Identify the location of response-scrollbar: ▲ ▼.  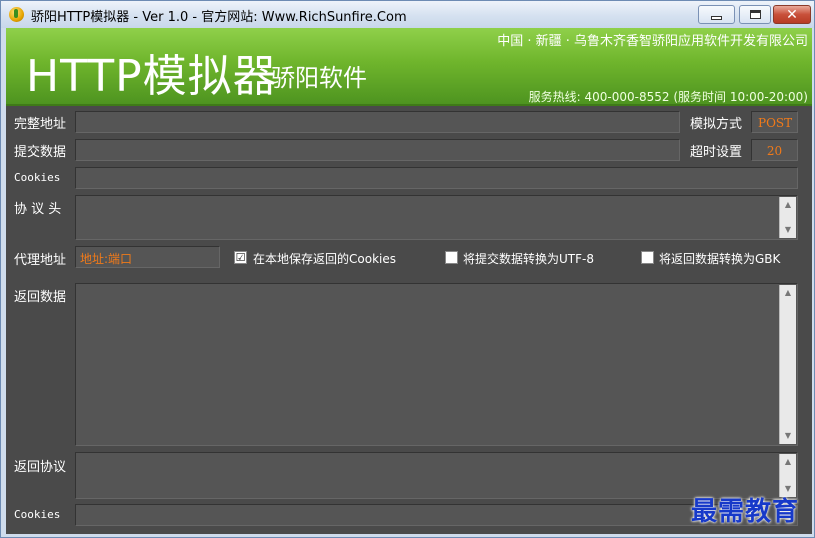
(787, 364).